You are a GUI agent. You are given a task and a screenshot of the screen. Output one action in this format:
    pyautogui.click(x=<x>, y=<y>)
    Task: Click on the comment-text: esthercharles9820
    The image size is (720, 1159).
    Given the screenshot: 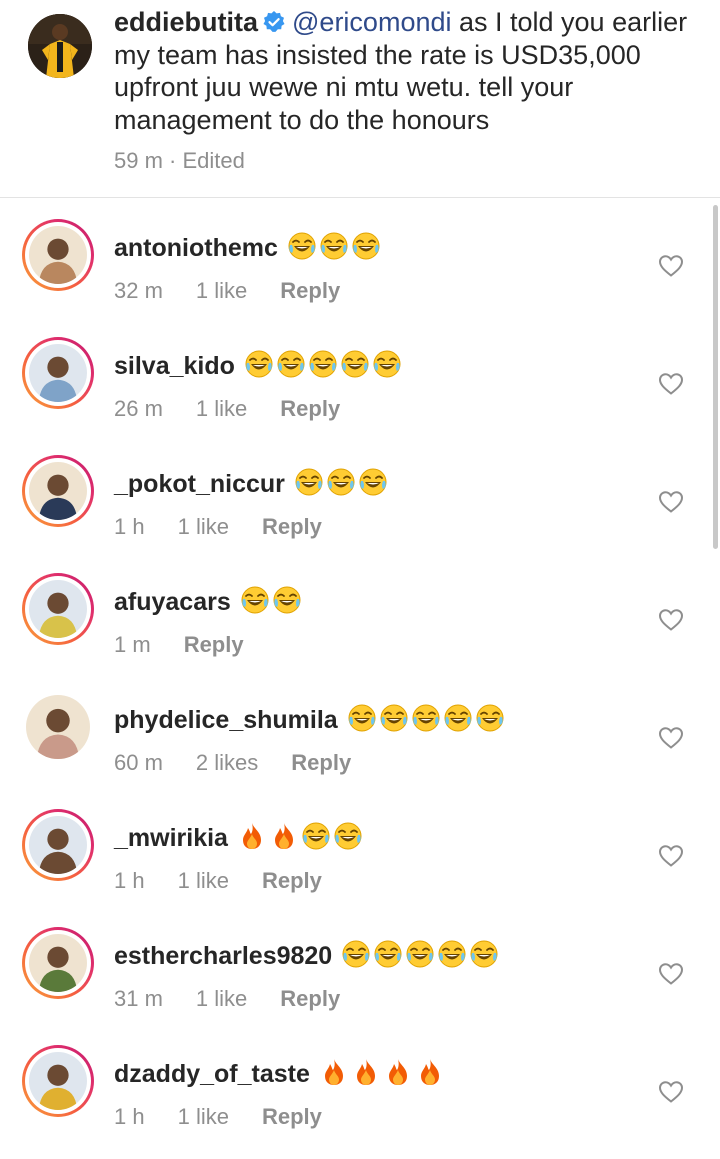 What is the action you would take?
    pyautogui.click(x=306, y=958)
    